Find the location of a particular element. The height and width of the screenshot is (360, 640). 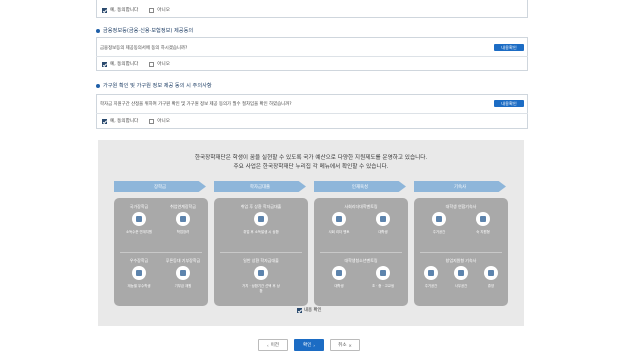

content-confirm: 내용 확인 is located at coordinates (309, 310).